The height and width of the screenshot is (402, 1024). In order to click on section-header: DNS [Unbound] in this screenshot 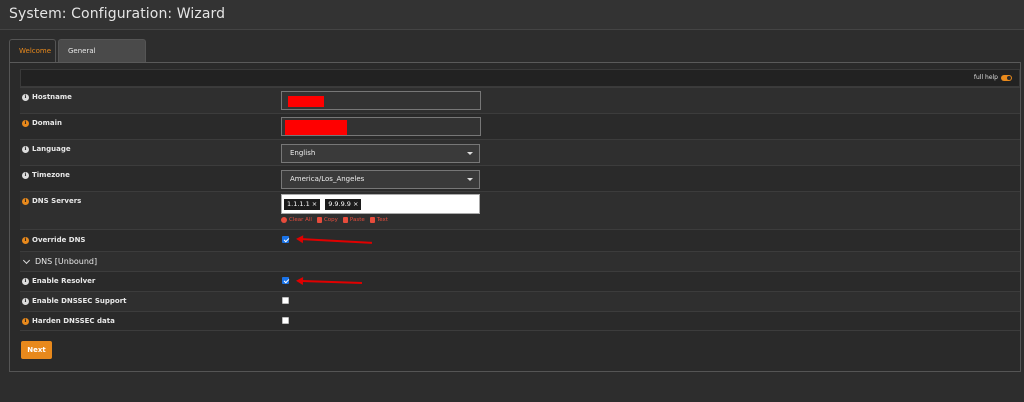, I will do `click(59, 261)`.